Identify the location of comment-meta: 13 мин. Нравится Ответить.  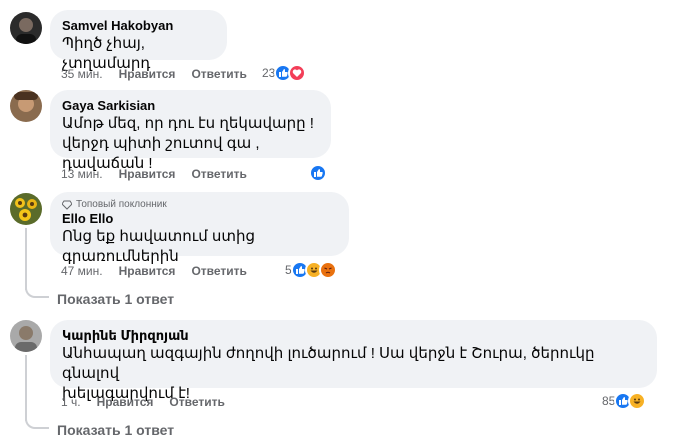
(162, 174).